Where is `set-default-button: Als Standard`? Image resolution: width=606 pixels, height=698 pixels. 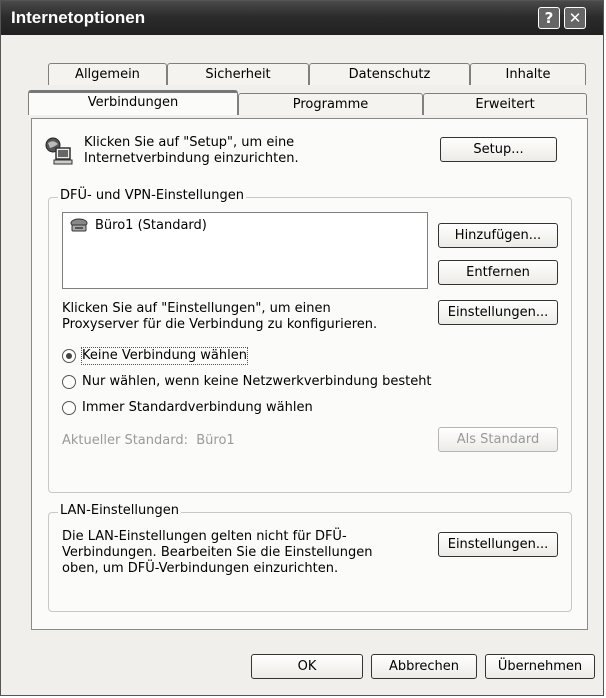 set-default-button: Als Standard is located at coordinates (498, 439).